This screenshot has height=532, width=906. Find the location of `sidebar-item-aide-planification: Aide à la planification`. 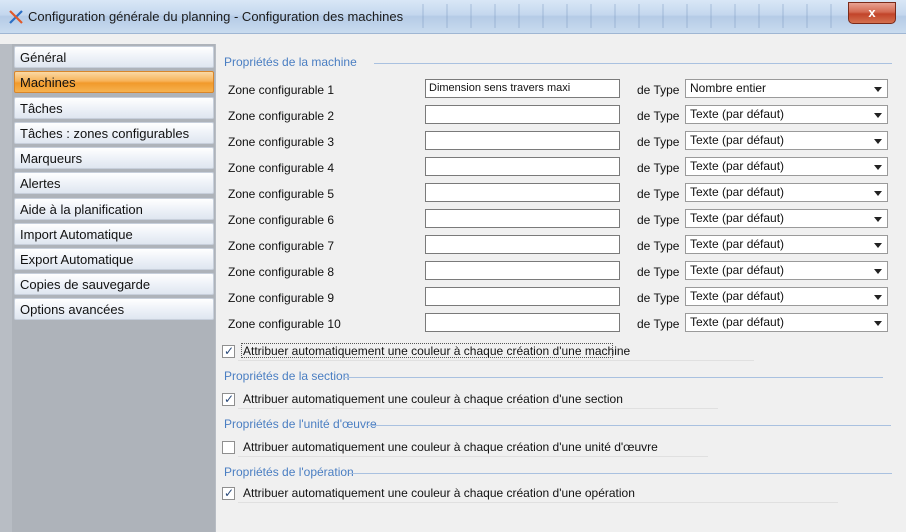

sidebar-item-aide-planification: Aide à la planification is located at coordinates (114, 209).